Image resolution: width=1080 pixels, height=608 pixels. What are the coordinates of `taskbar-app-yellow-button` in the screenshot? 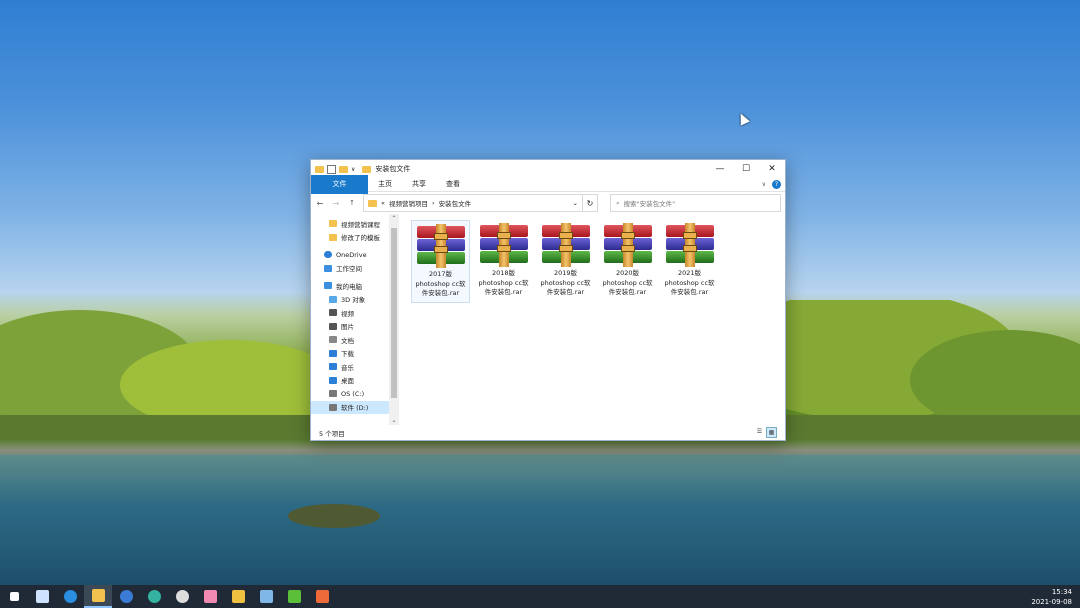 It's located at (238, 596).